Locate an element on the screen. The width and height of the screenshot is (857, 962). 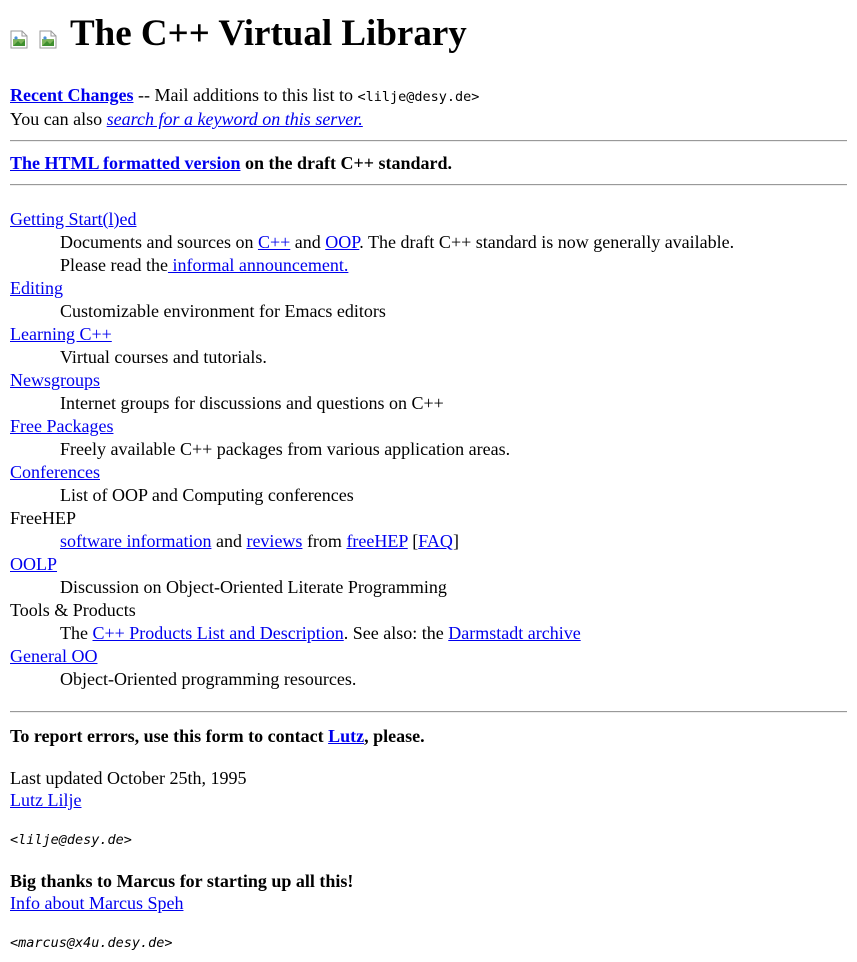
last-updated: Last updated October 25th, 1995 is located at coordinates (128, 778).